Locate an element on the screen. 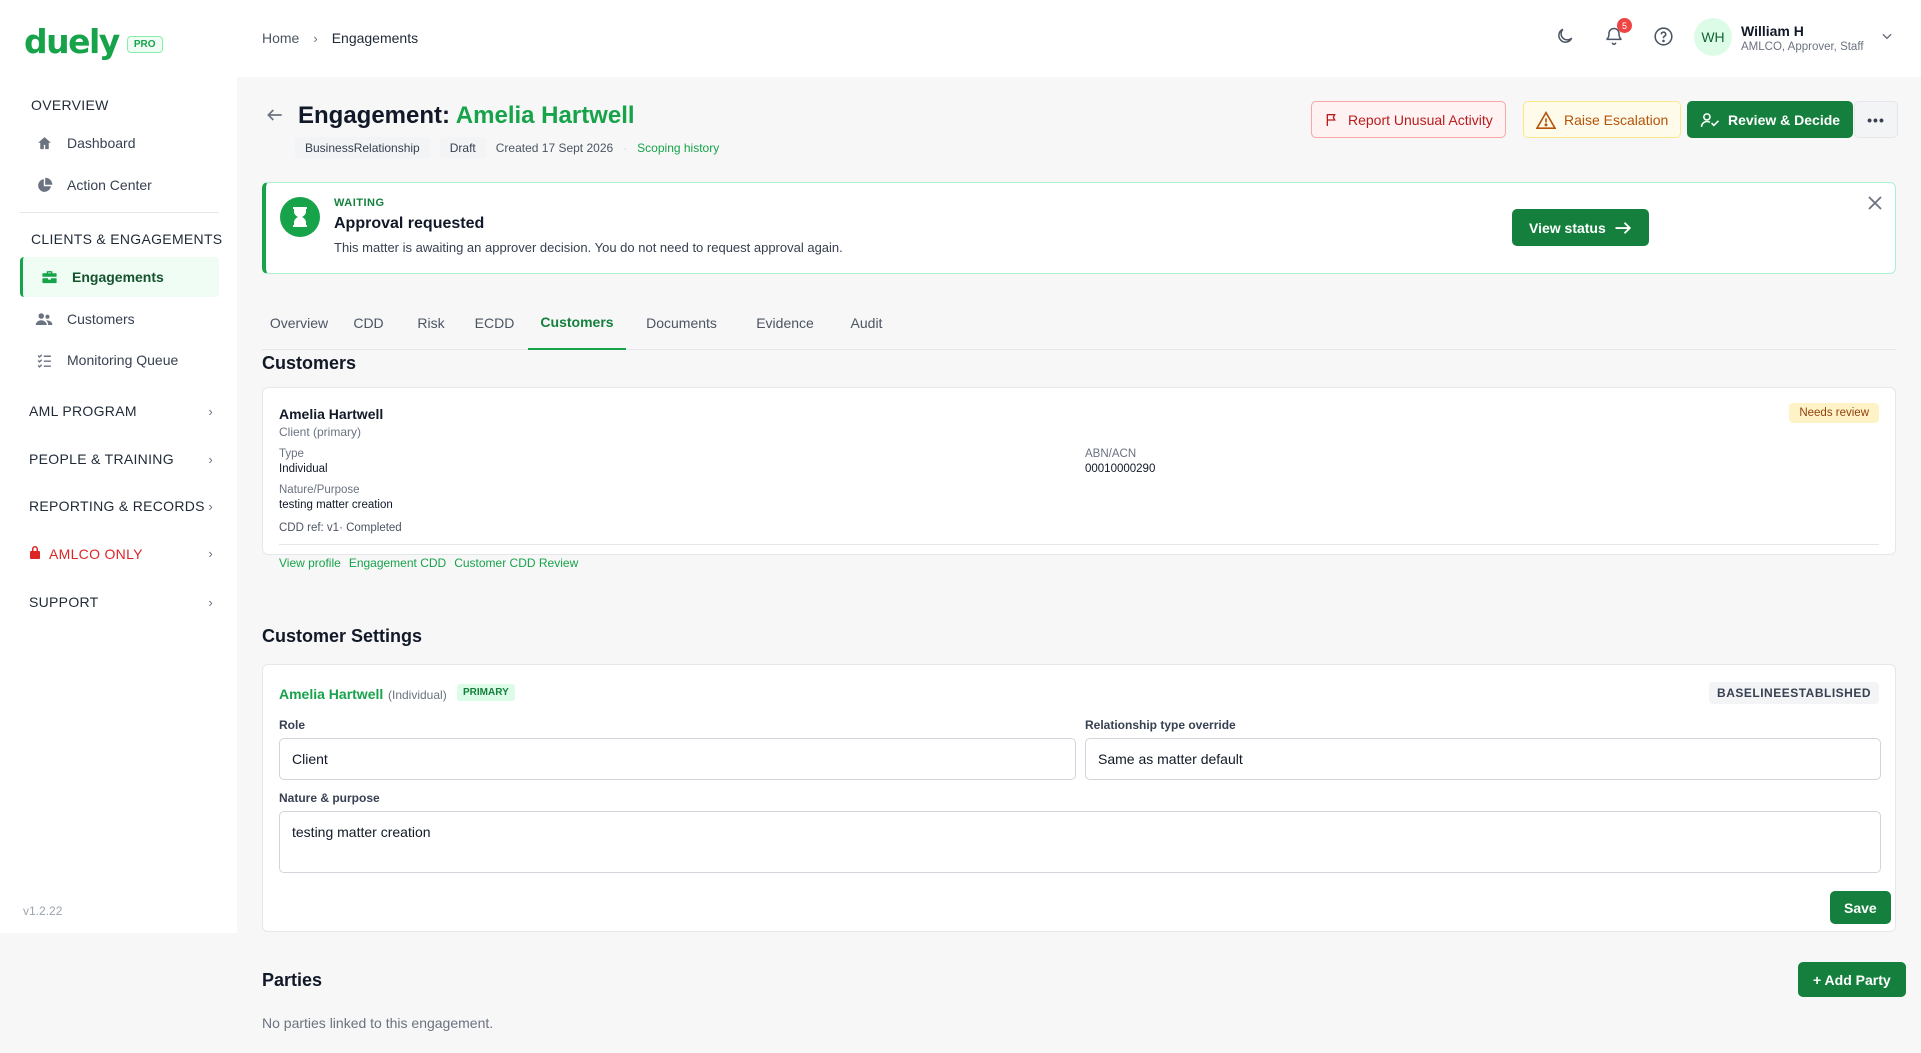 Image resolution: width=1921 pixels, height=1053 pixels. settings-customer-name: Amelia Hartwell is located at coordinates (331, 694).